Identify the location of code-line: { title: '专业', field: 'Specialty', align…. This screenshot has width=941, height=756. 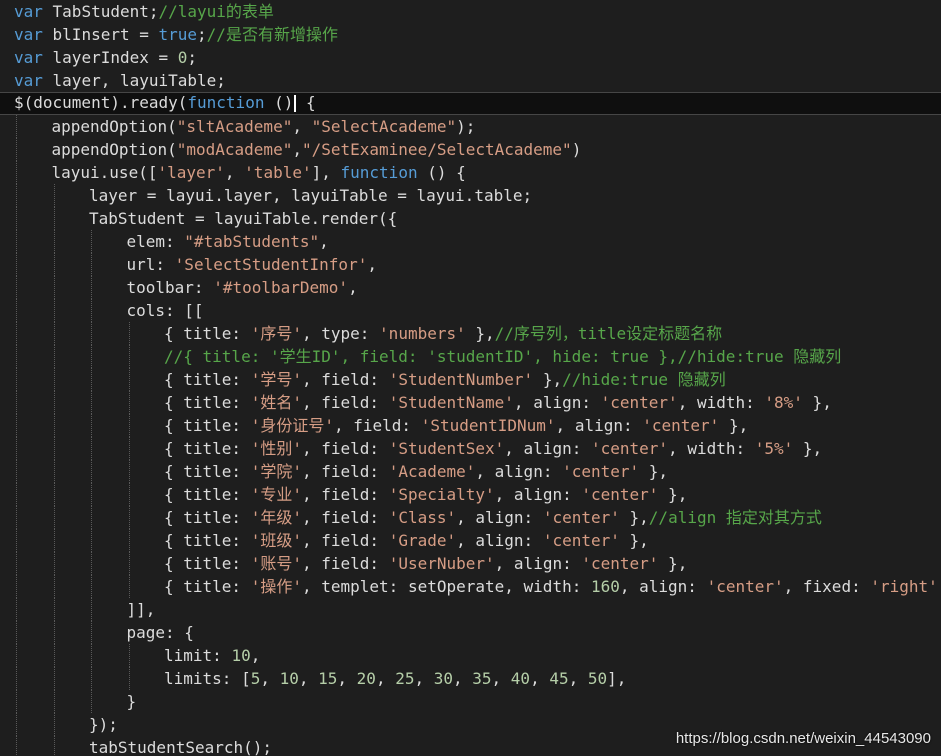
(470, 494).